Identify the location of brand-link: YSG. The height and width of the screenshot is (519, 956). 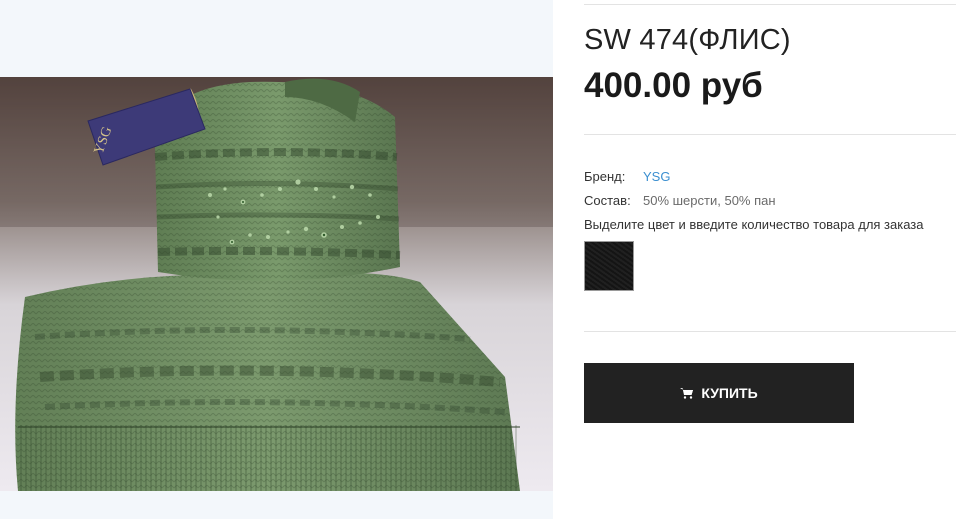
(656, 176).